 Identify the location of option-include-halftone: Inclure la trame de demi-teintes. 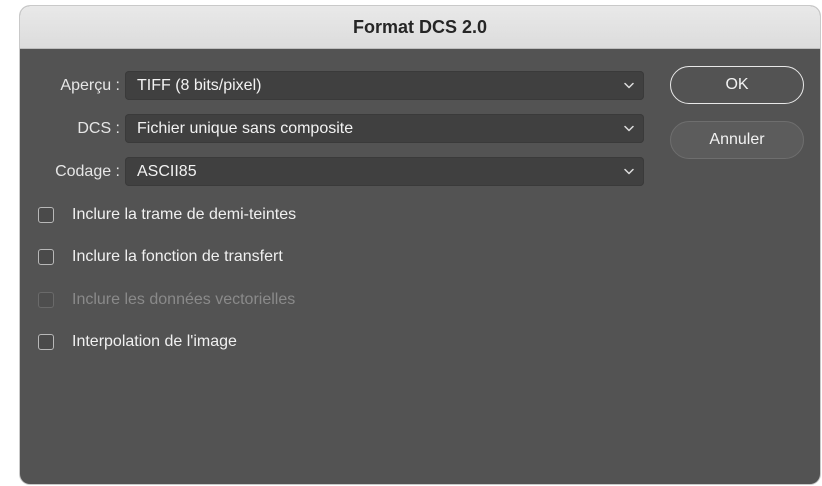
(167, 215).